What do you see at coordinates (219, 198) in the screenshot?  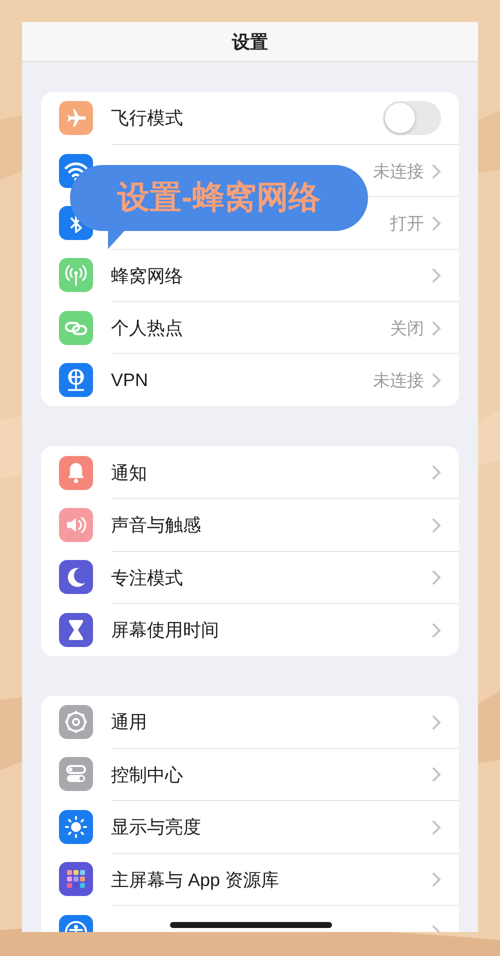 I see `callout-tooltip: 设置-蜂窝网络` at bounding box center [219, 198].